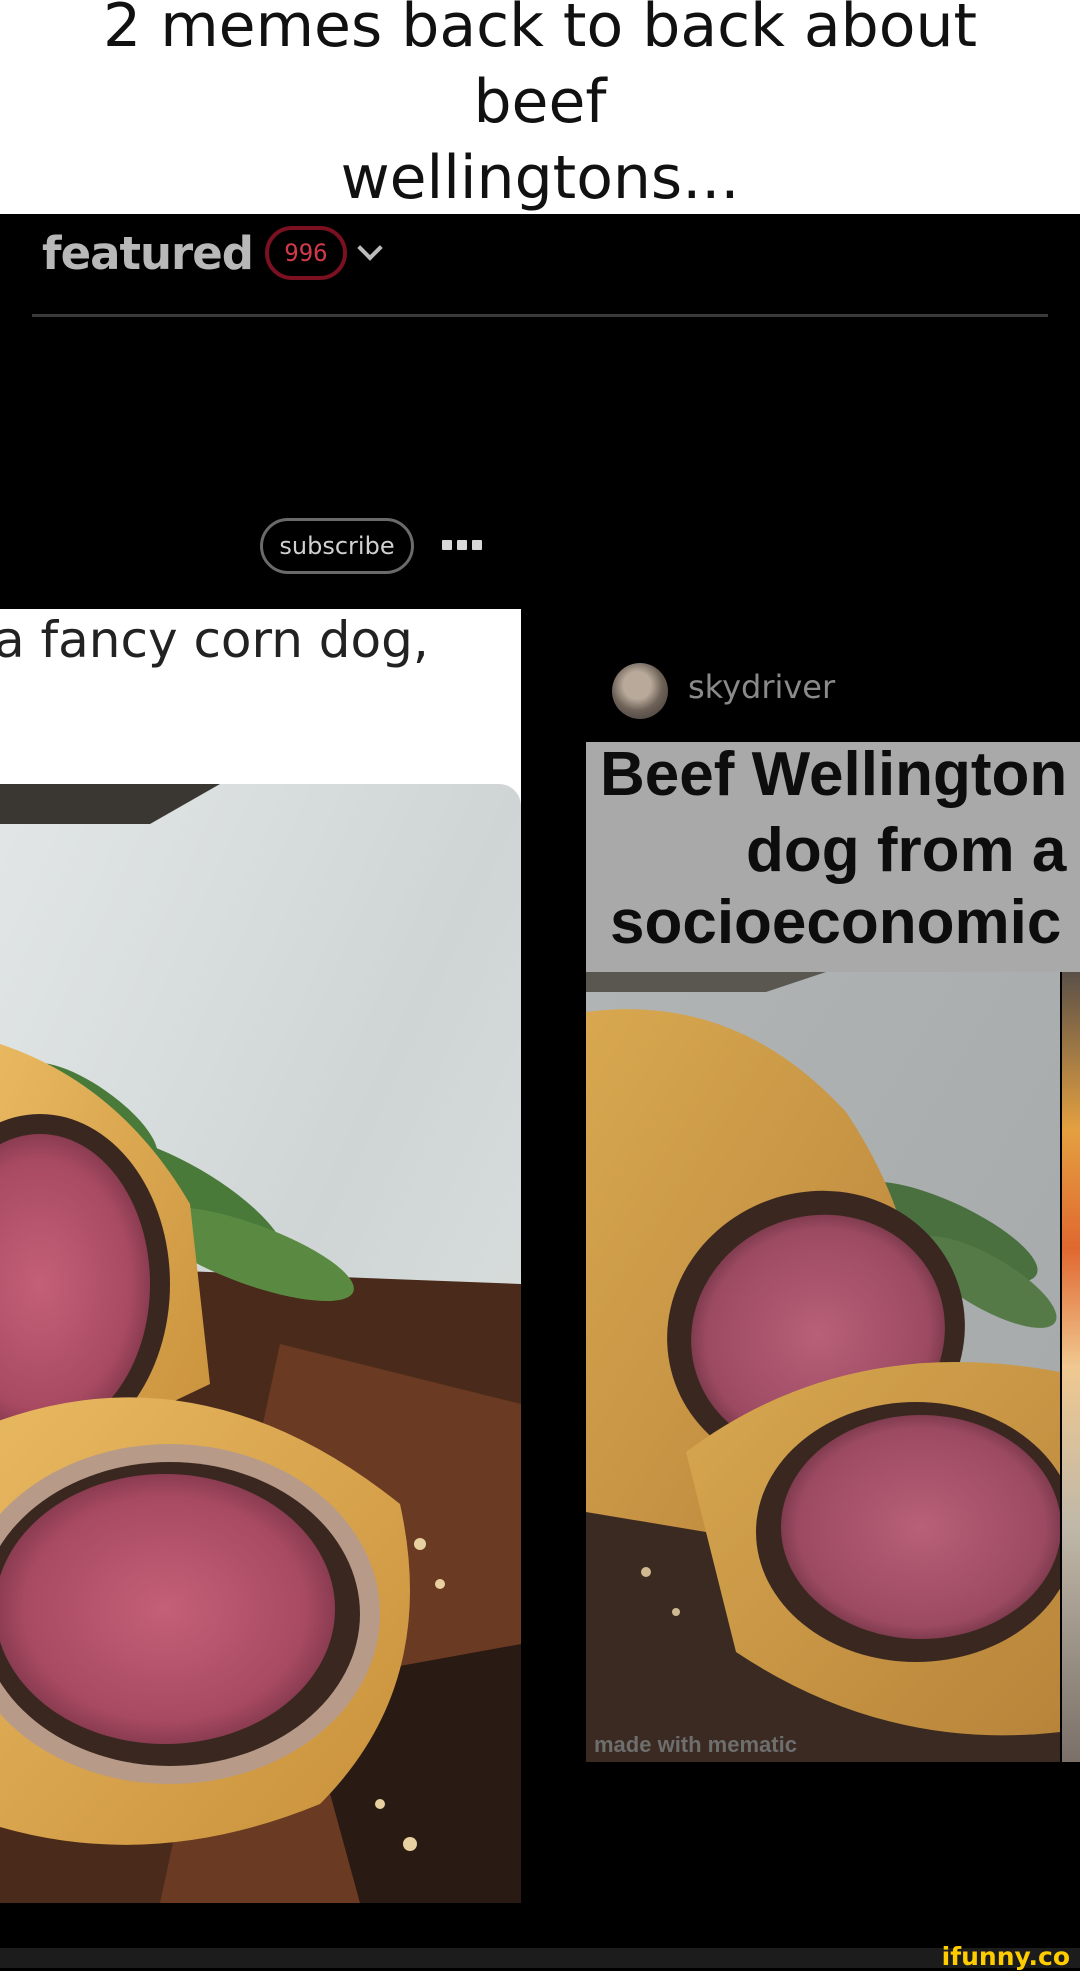 The image size is (1080, 1971). What do you see at coordinates (640, 691) in the screenshot?
I see `user-avatar` at bounding box center [640, 691].